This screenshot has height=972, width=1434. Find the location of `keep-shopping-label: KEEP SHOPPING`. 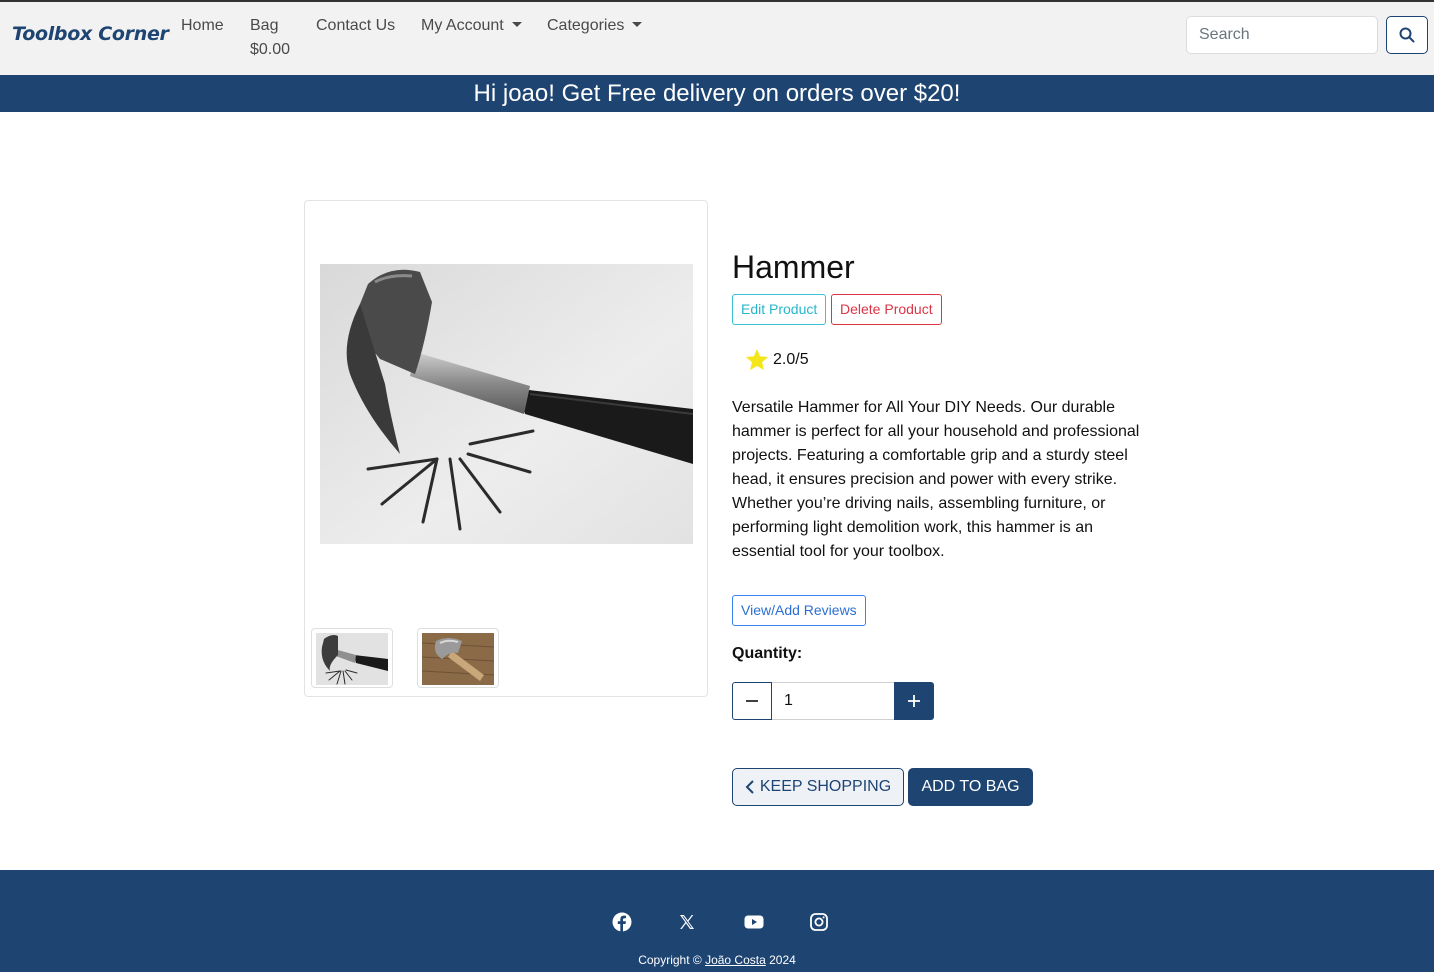

keep-shopping-label: KEEP SHOPPING is located at coordinates (825, 786).